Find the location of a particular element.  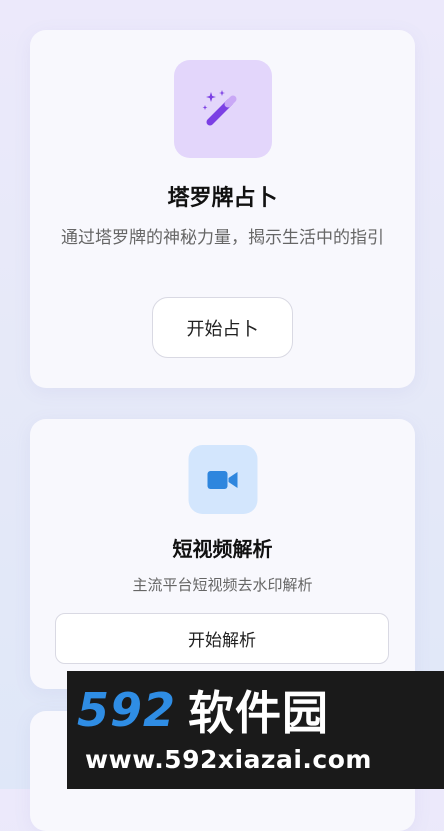

magic-wand-icon is located at coordinates (219, 108).